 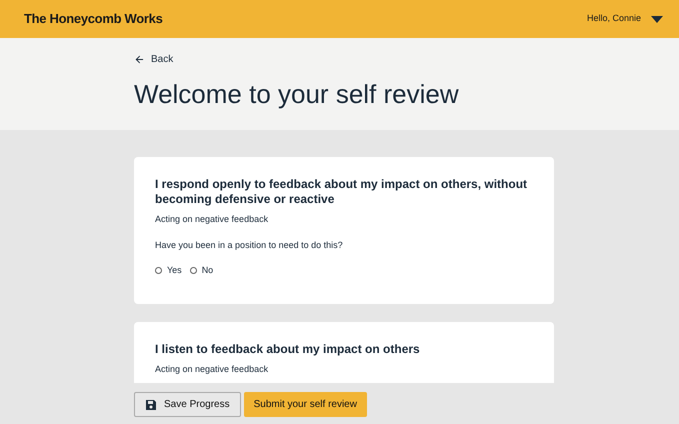 I want to click on question-statement: I respond openly to feedback about my impact on others, without becoming defensive or reactive, so click(x=341, y=192).